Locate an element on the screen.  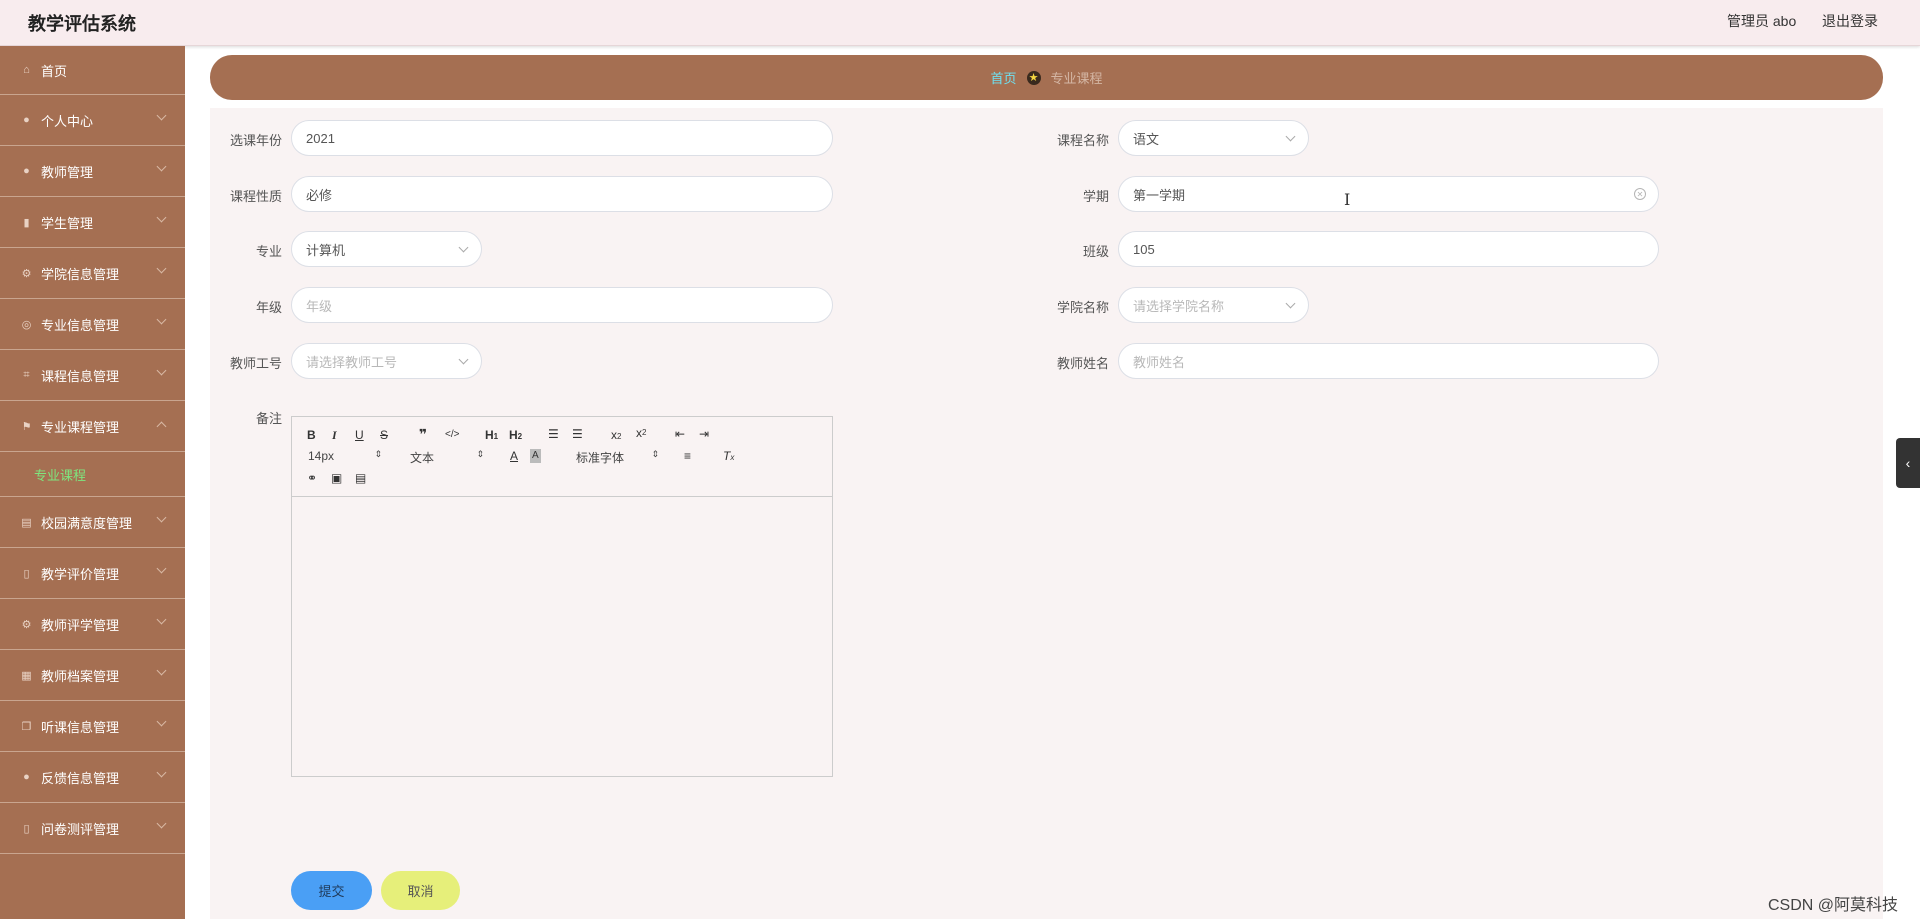
chevron-left-icon: ‹ is located at coordinates (1908, 463).